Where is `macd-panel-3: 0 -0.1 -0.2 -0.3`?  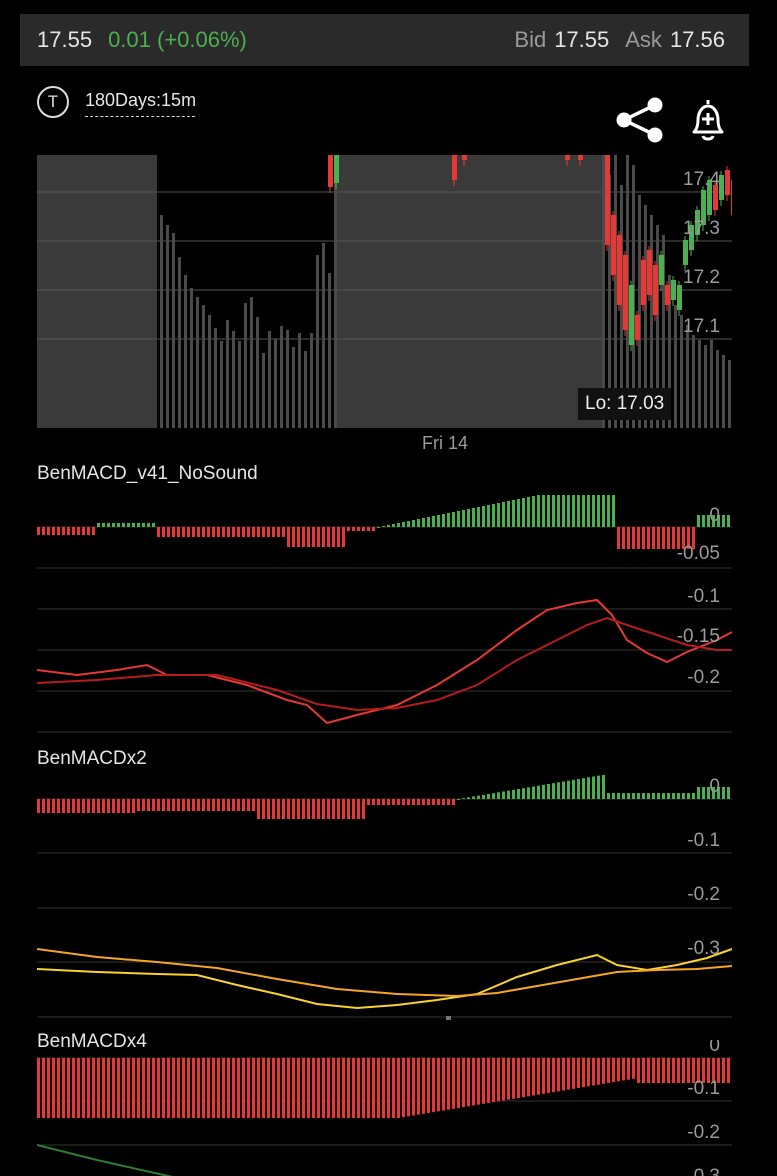 macd-panel-3: 0 -0.1 -0.2 -0.3 is located at coordinates (384, 1108).